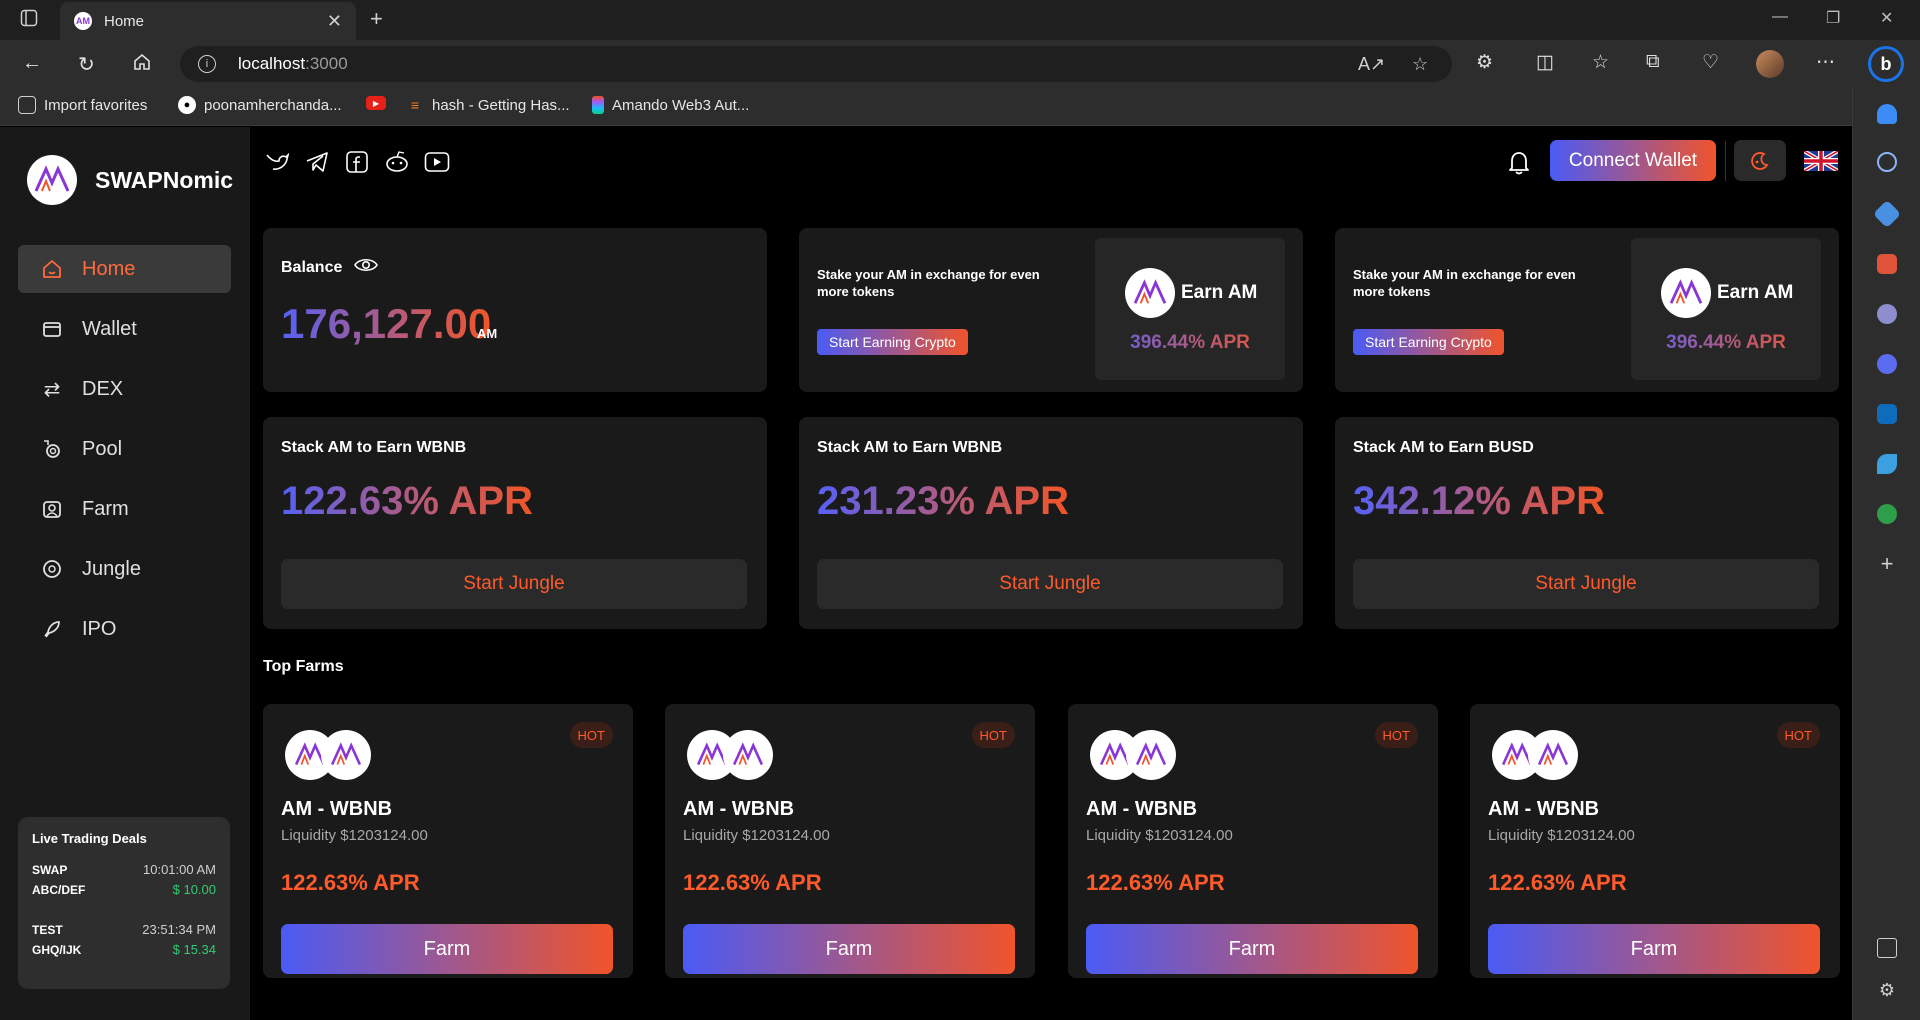 This screenshot has width=1920, height=1020. What do you see at coordinates (194, 889) in the screenshot?
I see `deal-amount: $ 10.00` at bounding box center [194, 889].